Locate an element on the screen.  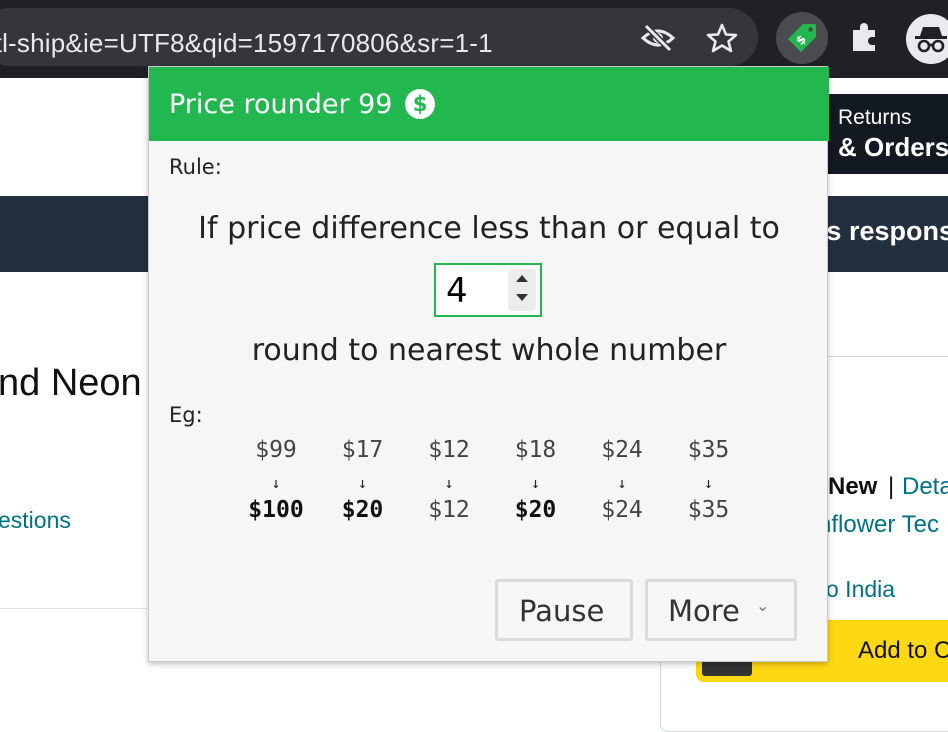
dollar-icon: $ is located at coordinates (420, 104).